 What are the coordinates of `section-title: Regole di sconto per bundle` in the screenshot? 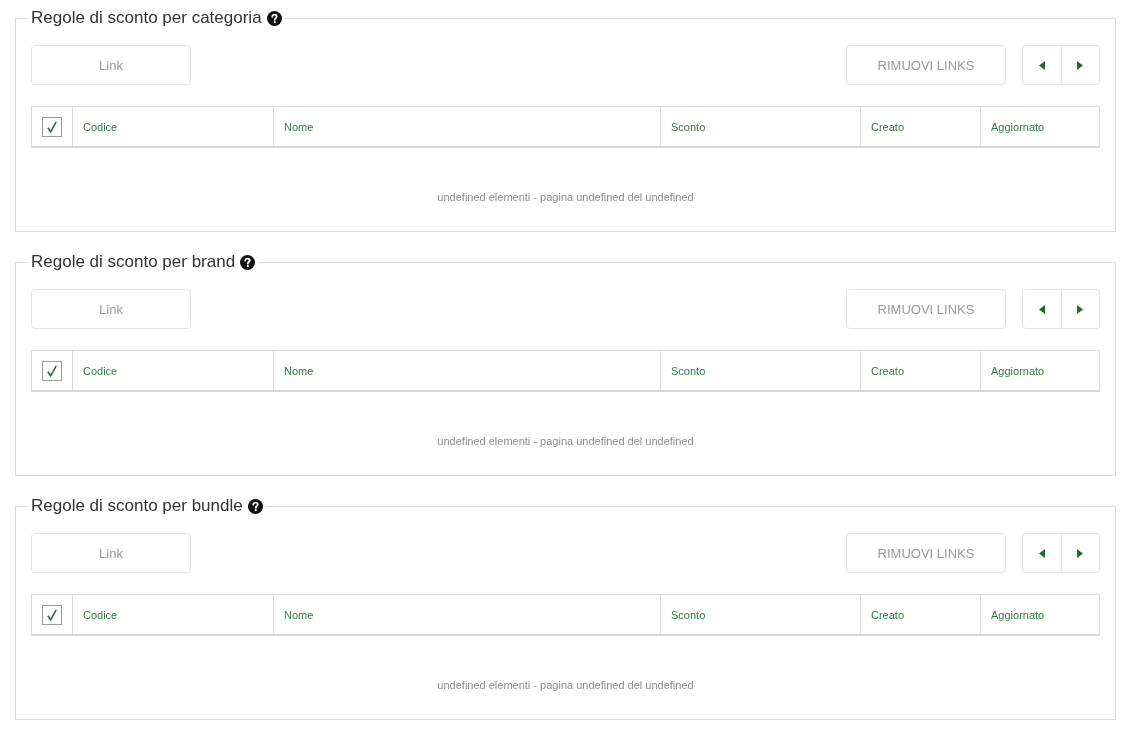 It's located at (137, 506).